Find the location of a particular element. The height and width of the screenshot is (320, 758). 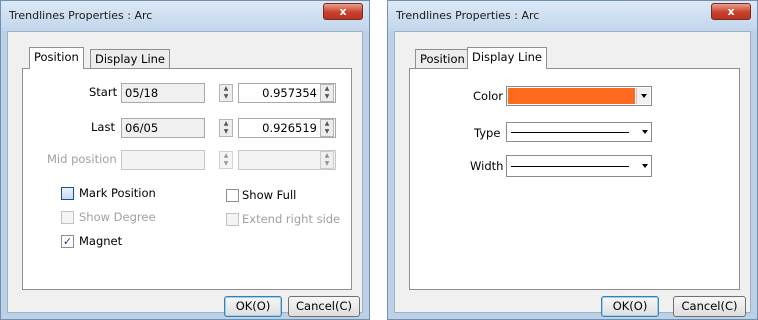

magnet-label: Magnet is located at coordinates (100, 241).